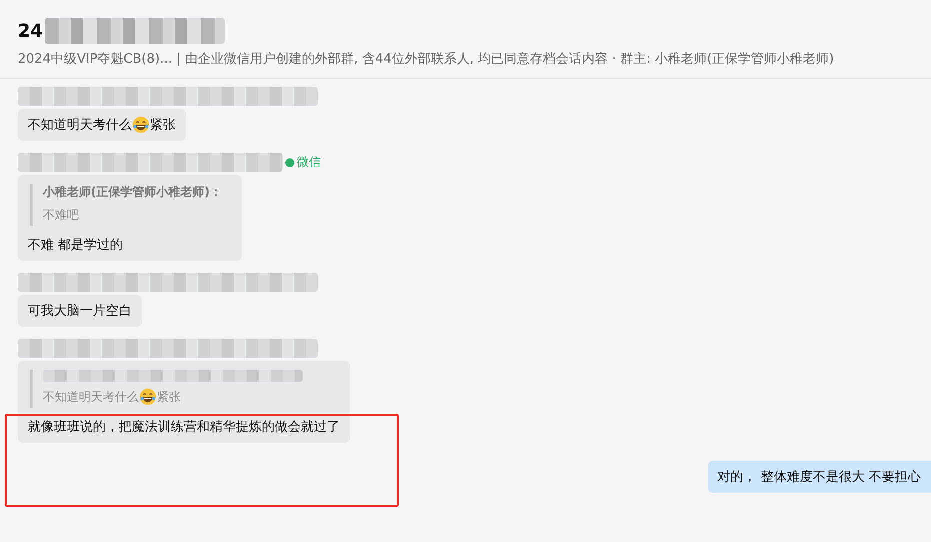  Describe the element at coordinates (819, 477) in the screenshot. I see `message-text: 对的， 整体难度不是很大 不要担心` at that location.